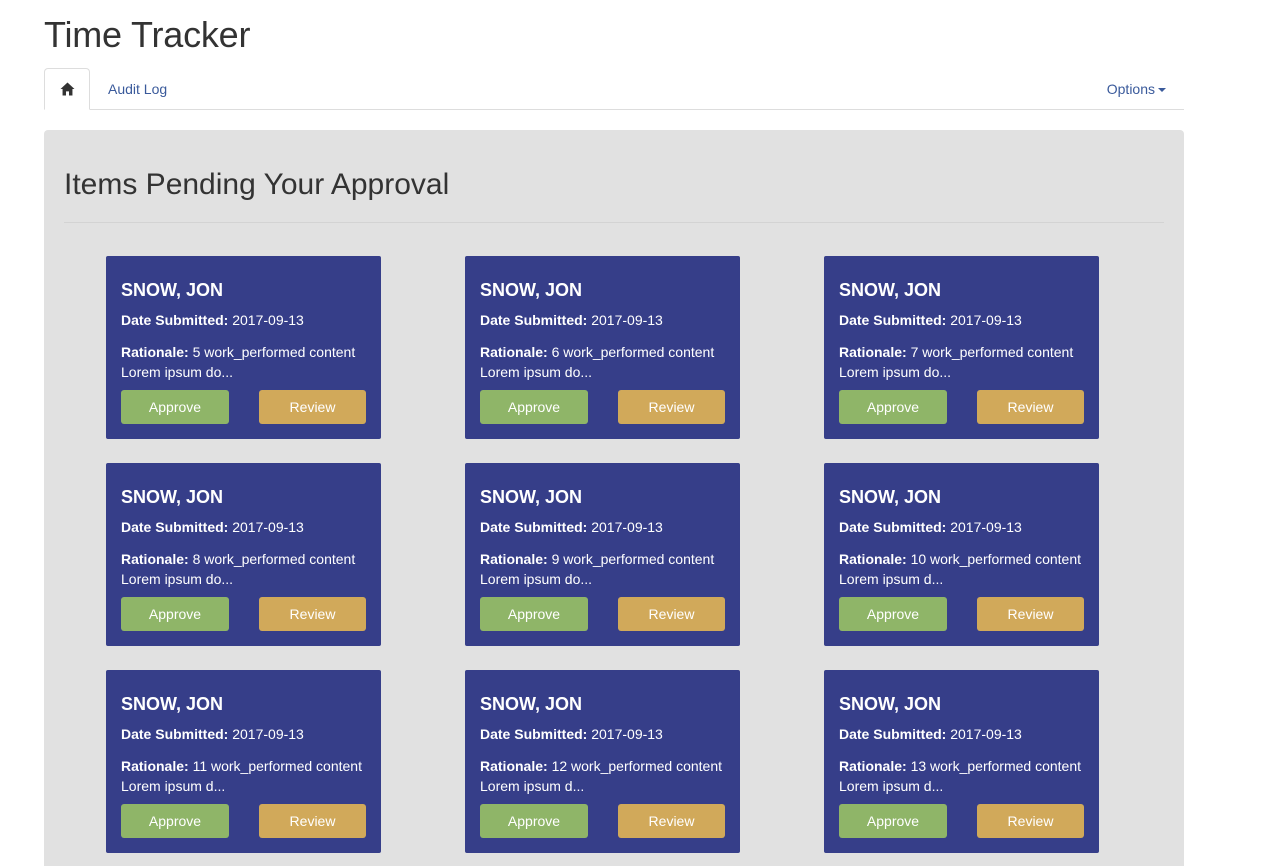 The width and height of the screenshot is (1277, 866). I want to click on app-title: Time Tracker, so click(147, 34).